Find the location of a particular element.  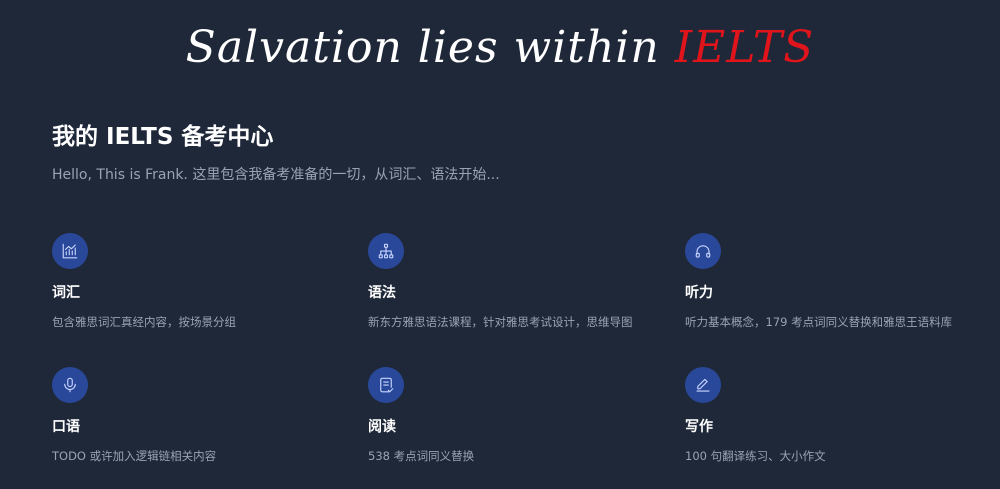

feature-card-listening: 听力 听力基本概念，179 考点词同义替换和雅思王语料库 is located at coordinates (835, 282).